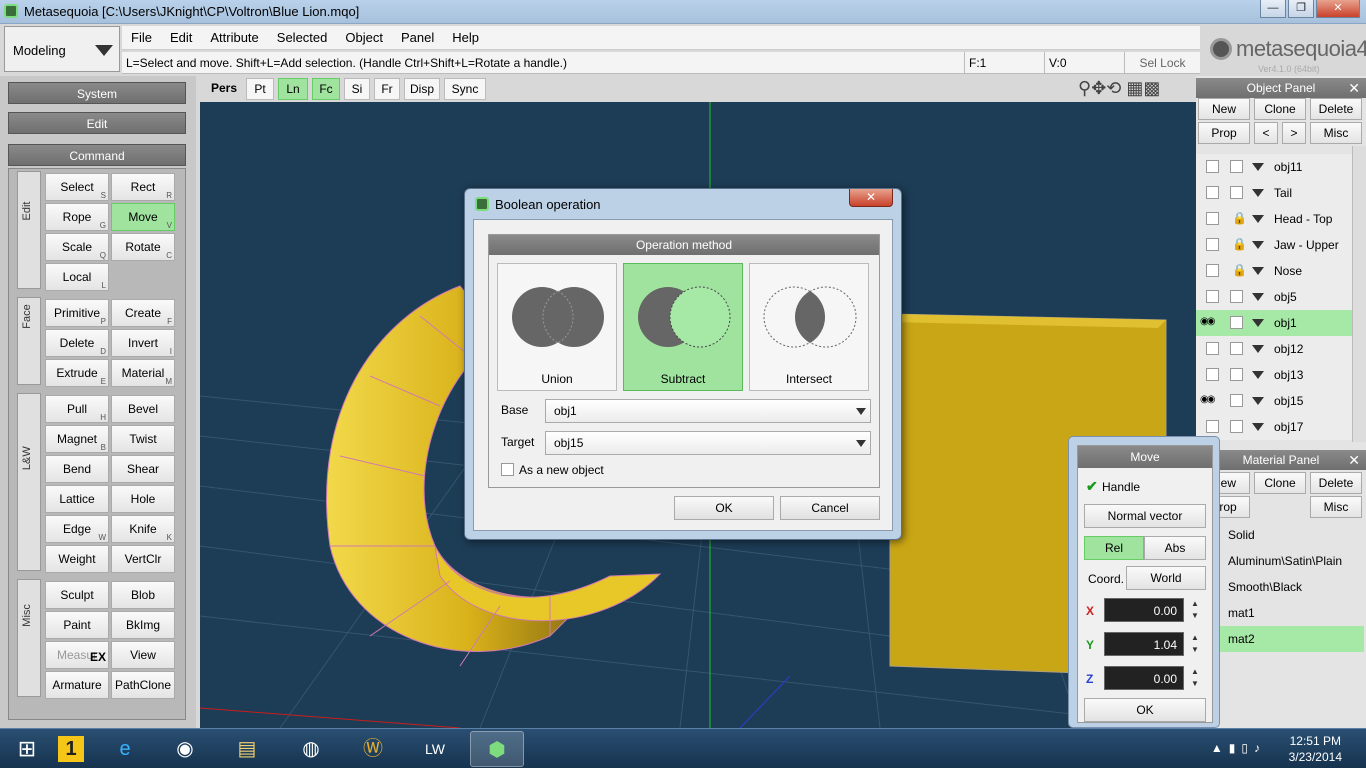 The width and height of the screenshot is (1366, 768). Describe the element at coordinates (143, 559) in the screenshot. I see `cmd-vertclr-button: VertClr` at that location.